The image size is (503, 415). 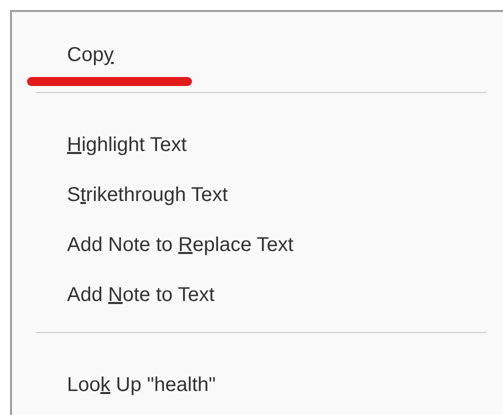 What do you see at coordinates (114, 385) in the screenshot?
I see `menu-item: Look Up "health"` at bounding box center [114, 385].